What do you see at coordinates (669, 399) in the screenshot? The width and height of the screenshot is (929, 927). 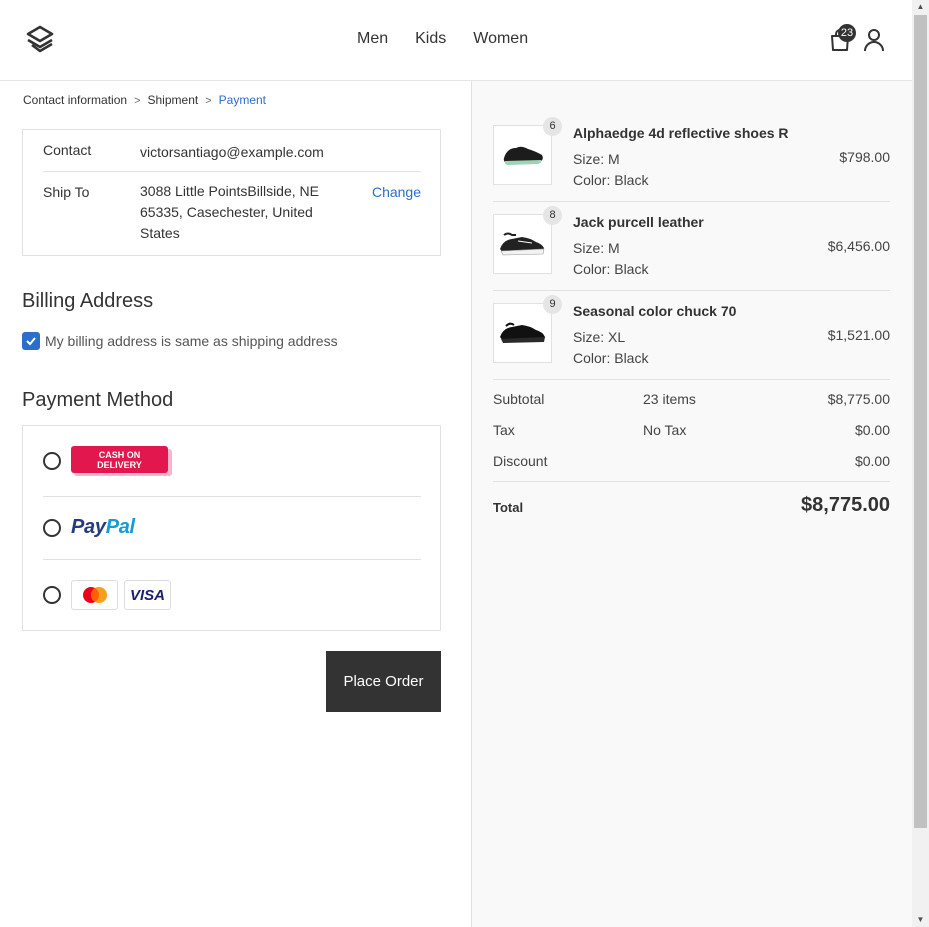 I see `subtotal-items: 23 items` at bounding box center [669, 399].